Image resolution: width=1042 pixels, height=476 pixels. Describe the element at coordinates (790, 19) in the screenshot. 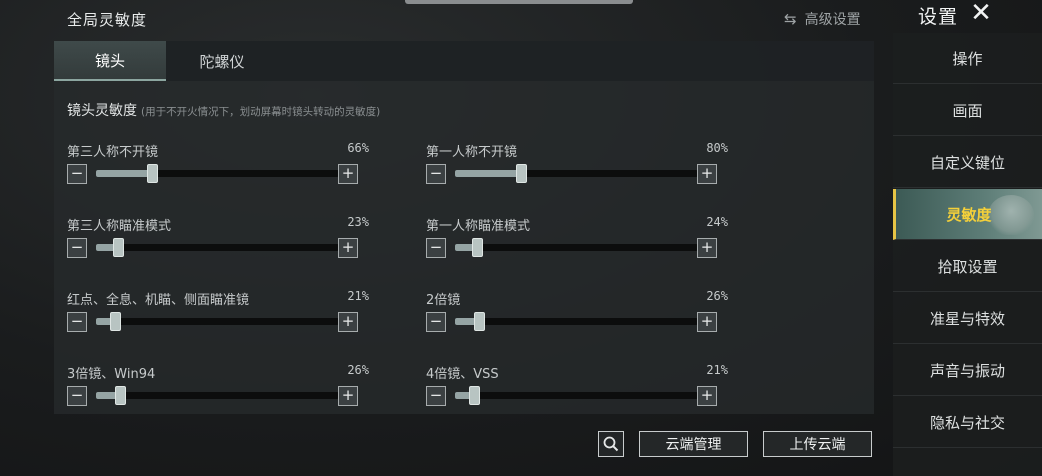

I see `swap-icon: ⇆` at that location.